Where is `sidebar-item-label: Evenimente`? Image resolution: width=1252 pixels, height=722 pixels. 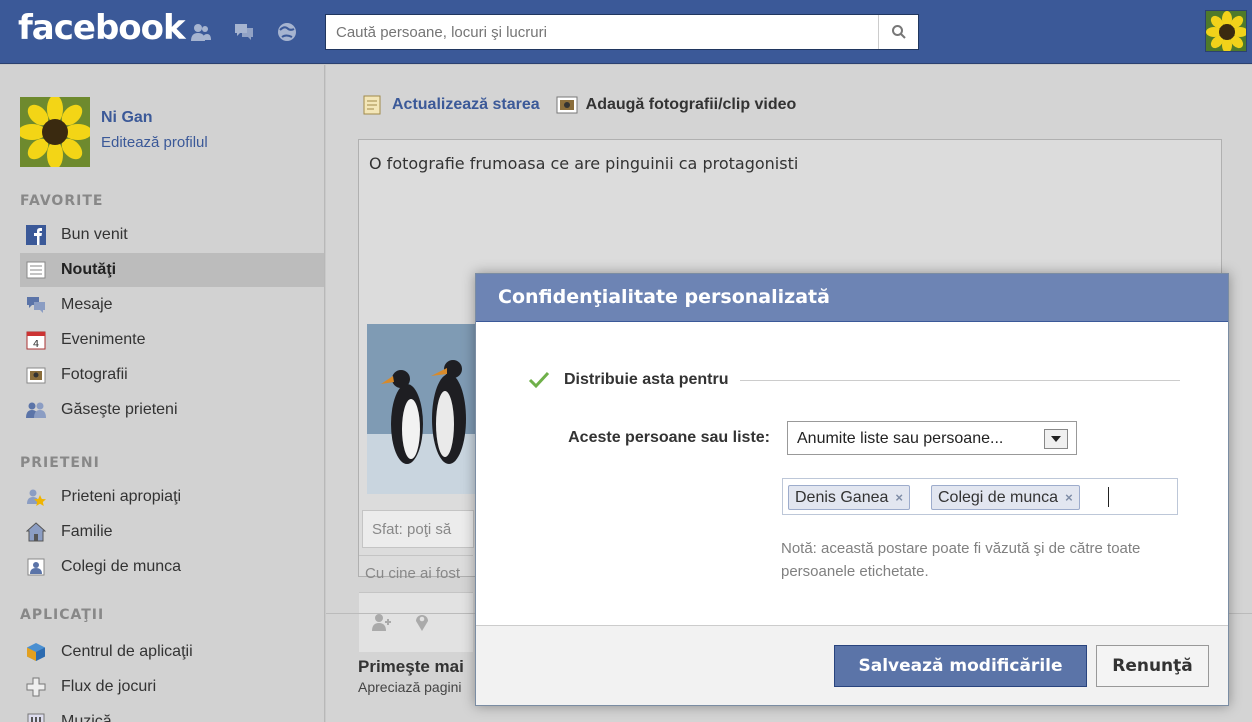
sidebar-item-label: Evenimente is located at coordinates (103, 339).